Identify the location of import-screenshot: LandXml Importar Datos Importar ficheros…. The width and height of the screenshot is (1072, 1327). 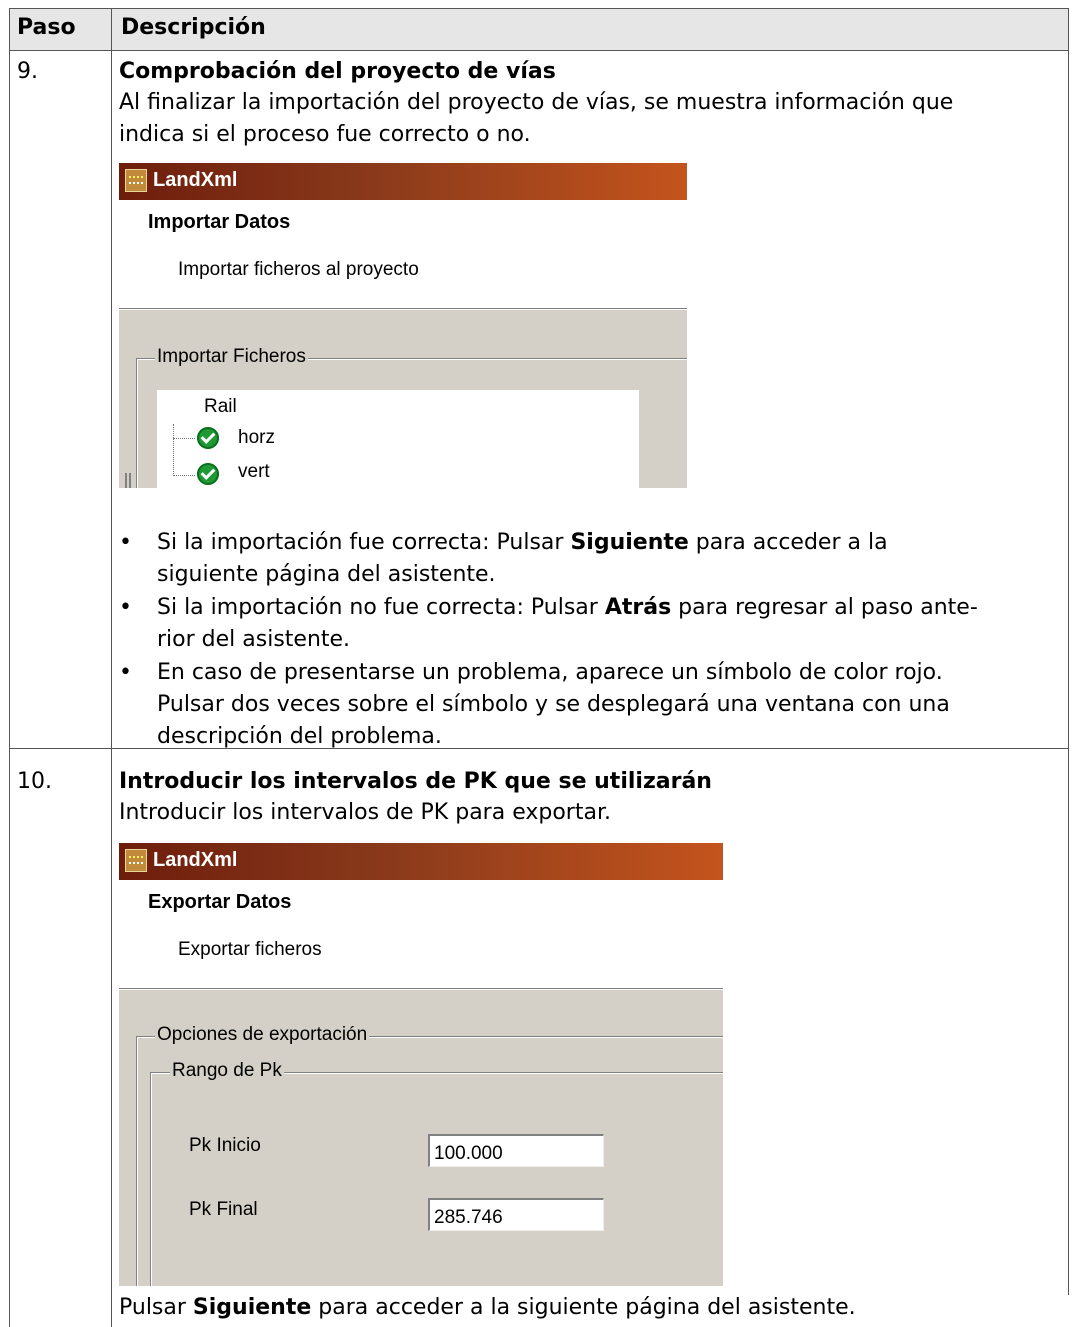
(403, 325).